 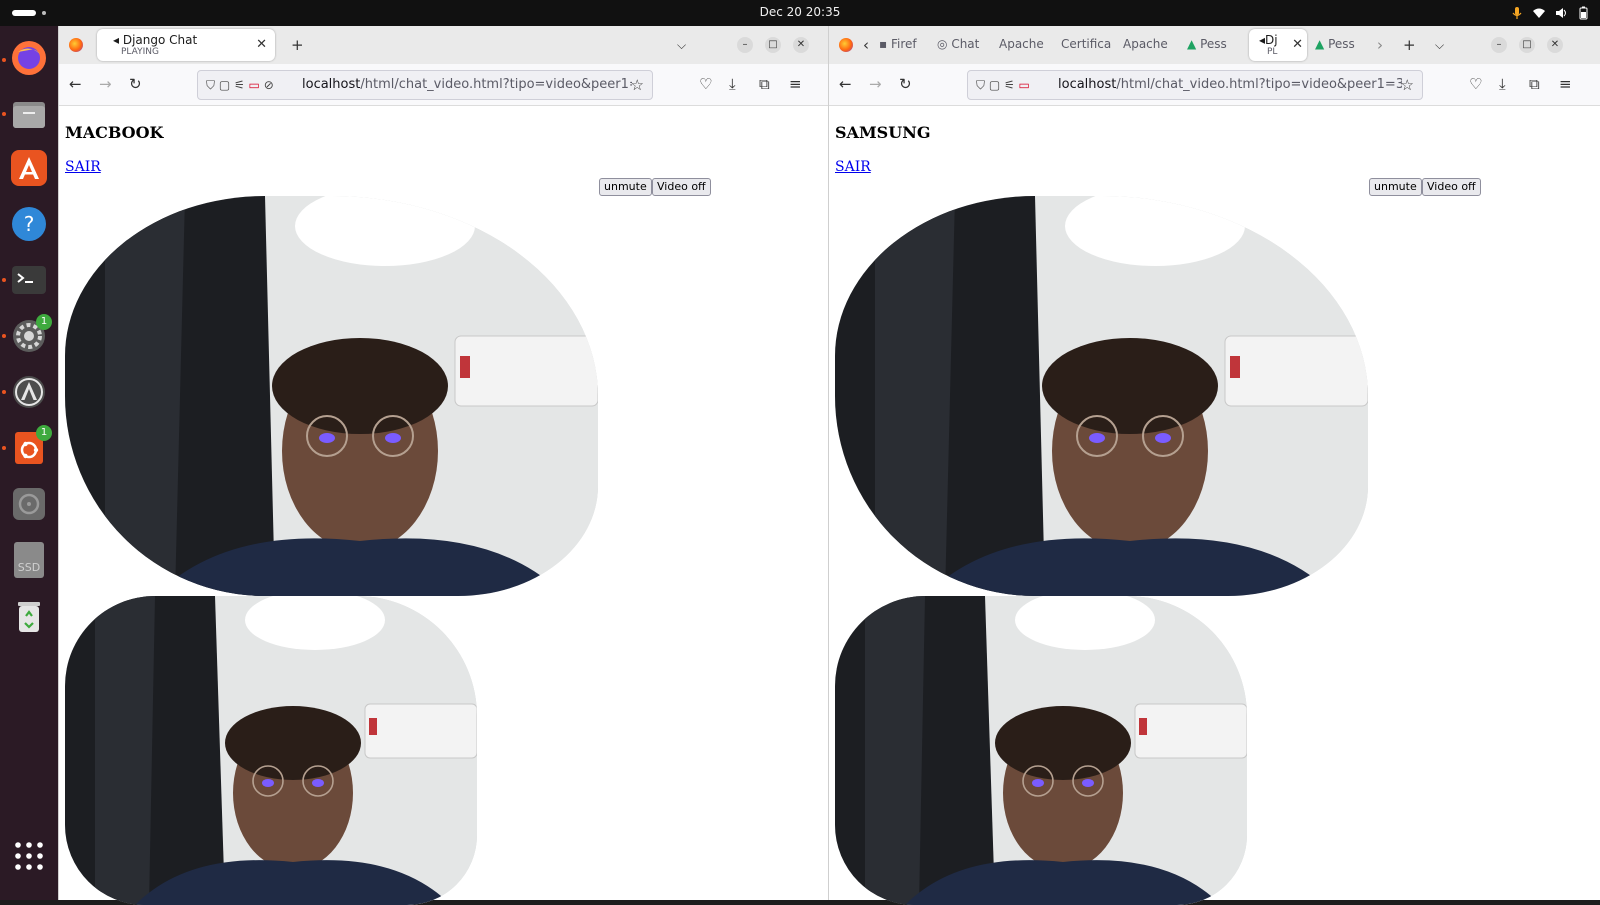 I want to click on speaker-icon: ◂, so click(x=116, y=40).